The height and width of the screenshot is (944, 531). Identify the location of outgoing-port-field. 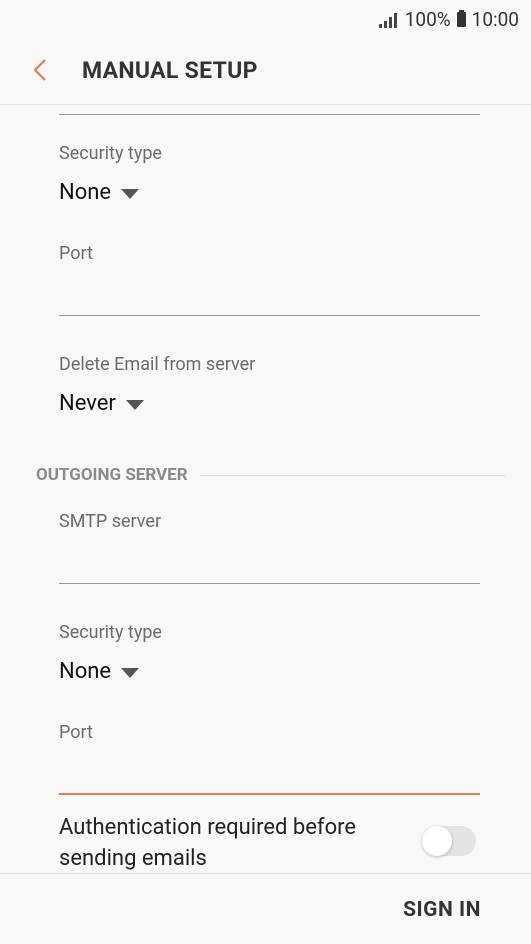
(269, 772).